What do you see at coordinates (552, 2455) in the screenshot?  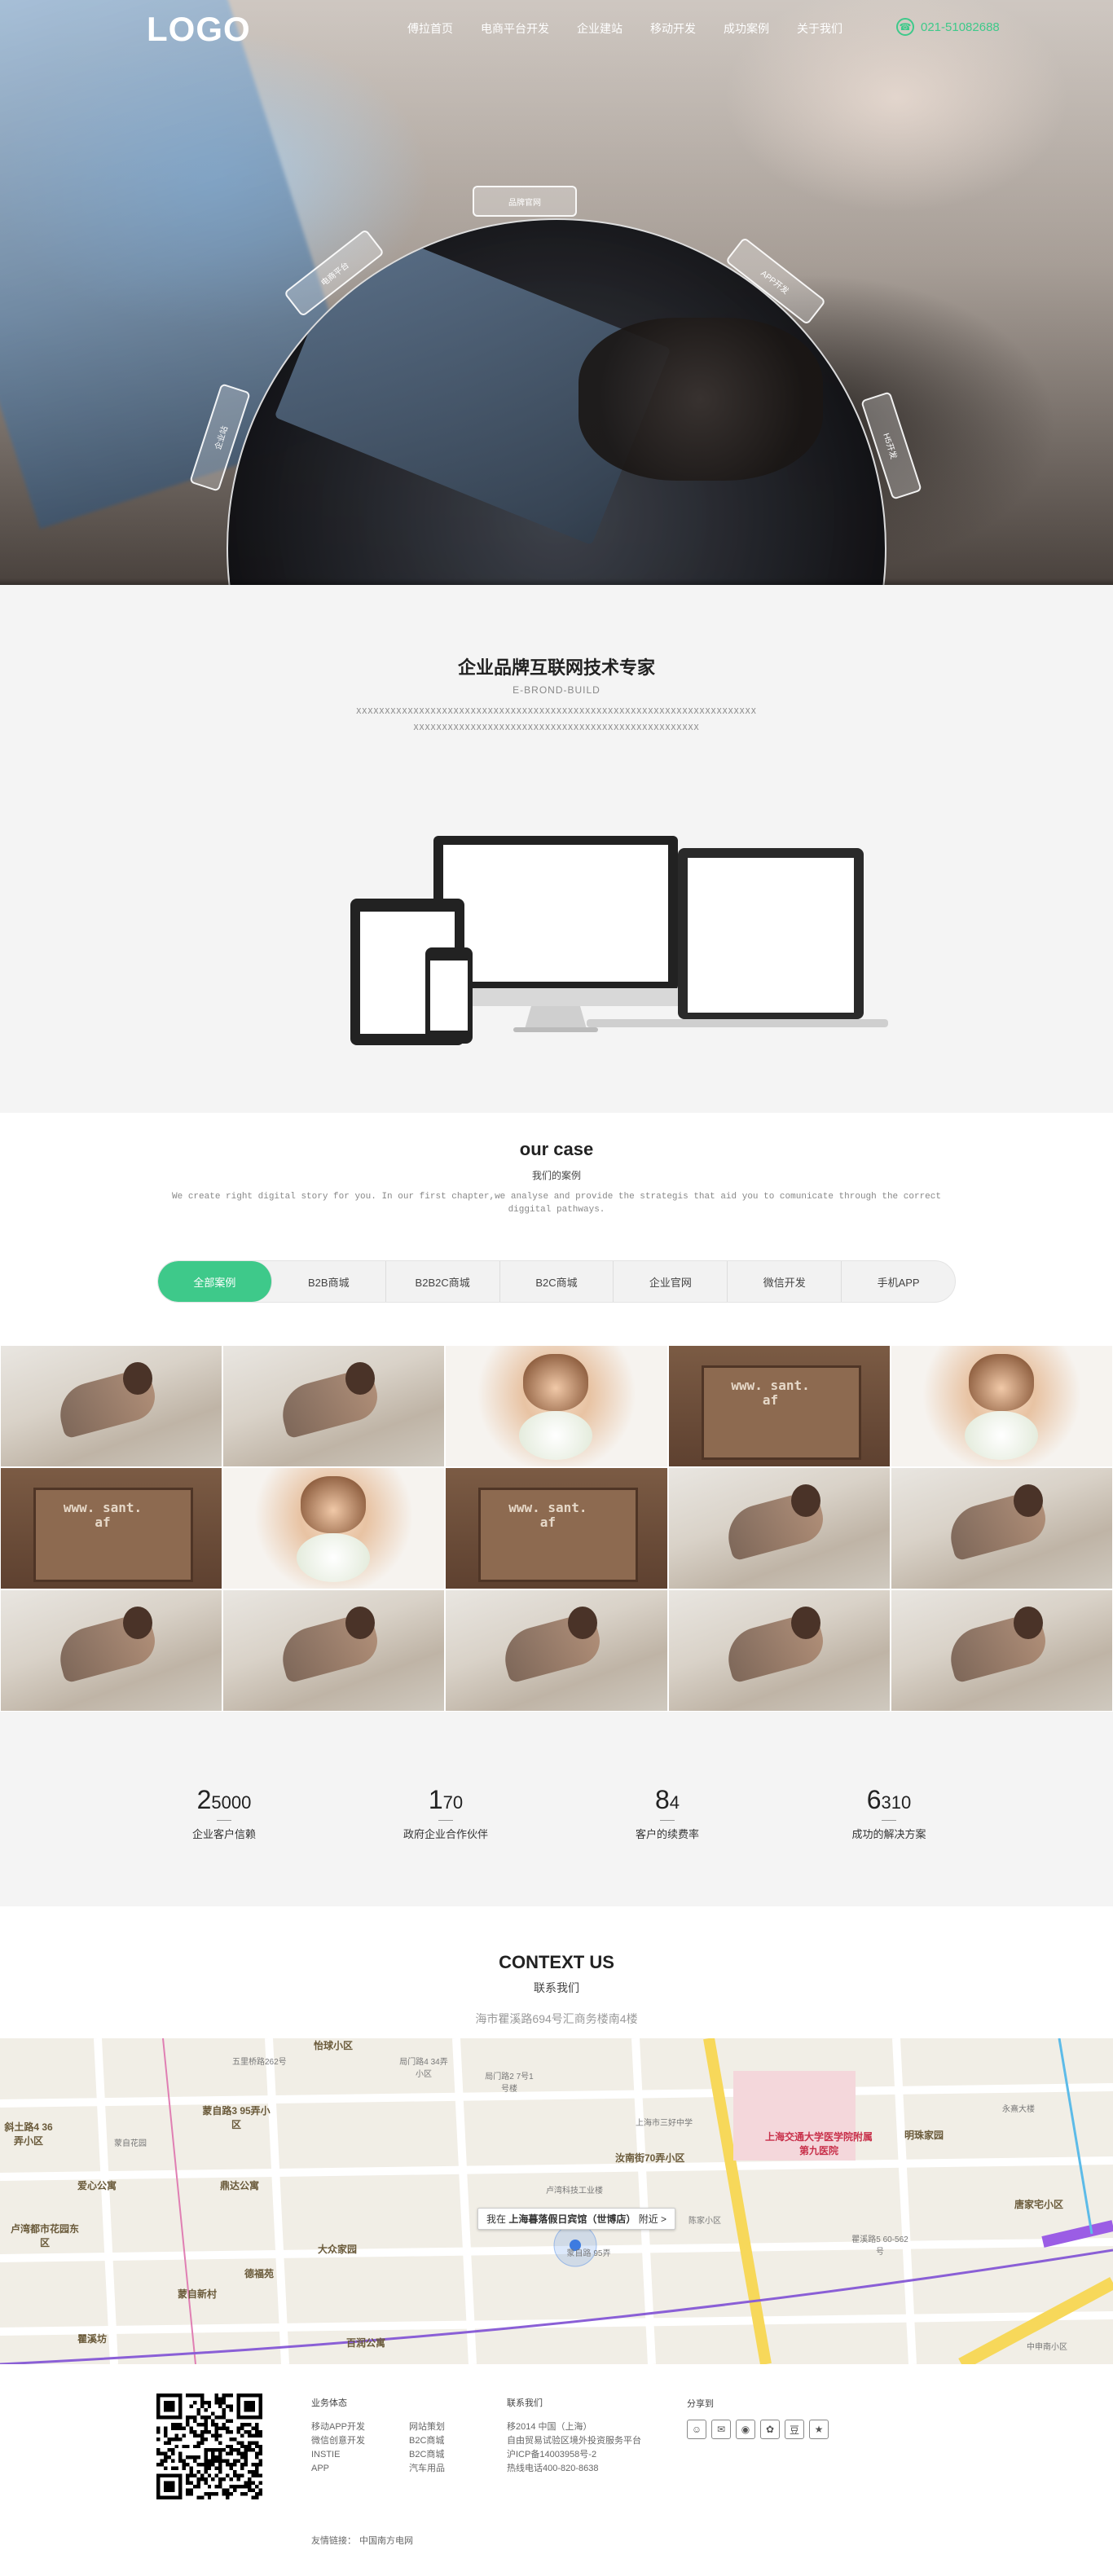 I see `footer-text: 沪ICP备14003958号-2` at bounding box center [552, 2455].